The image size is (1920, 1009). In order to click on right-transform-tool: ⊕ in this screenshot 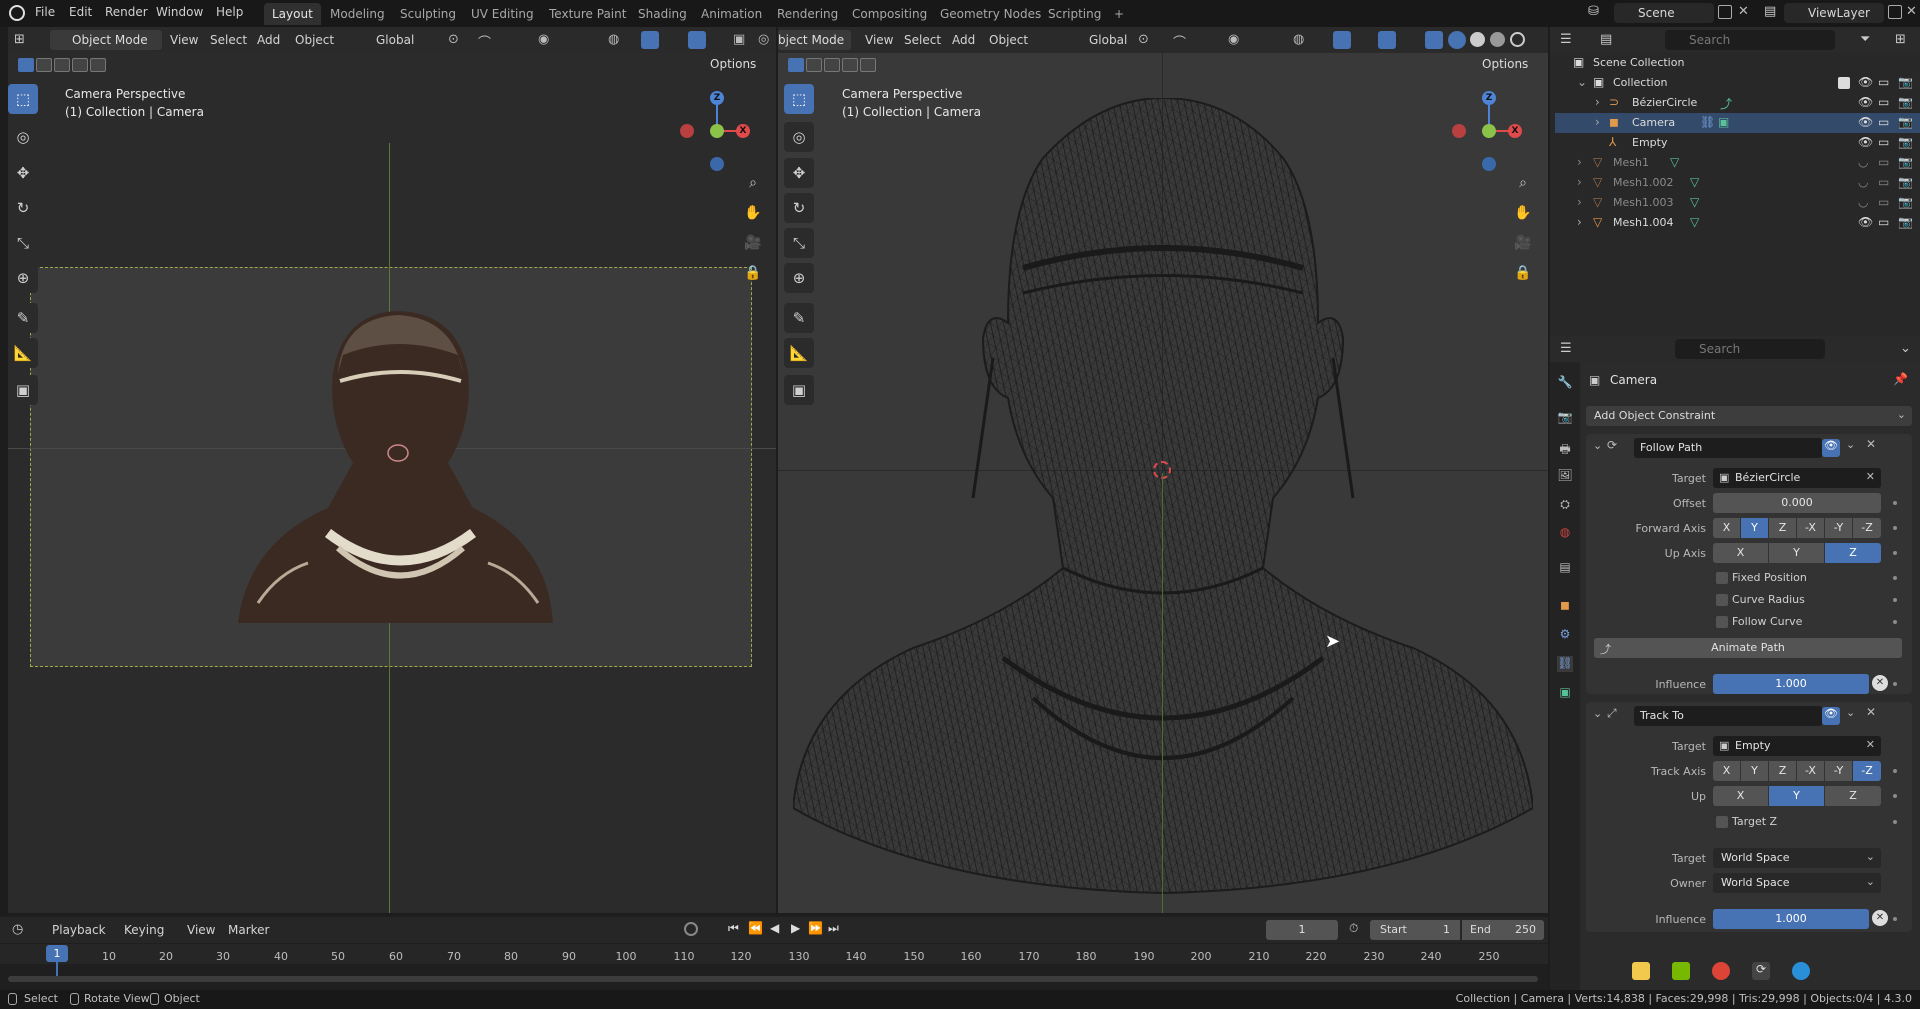, I will do `click(799, 278)`.